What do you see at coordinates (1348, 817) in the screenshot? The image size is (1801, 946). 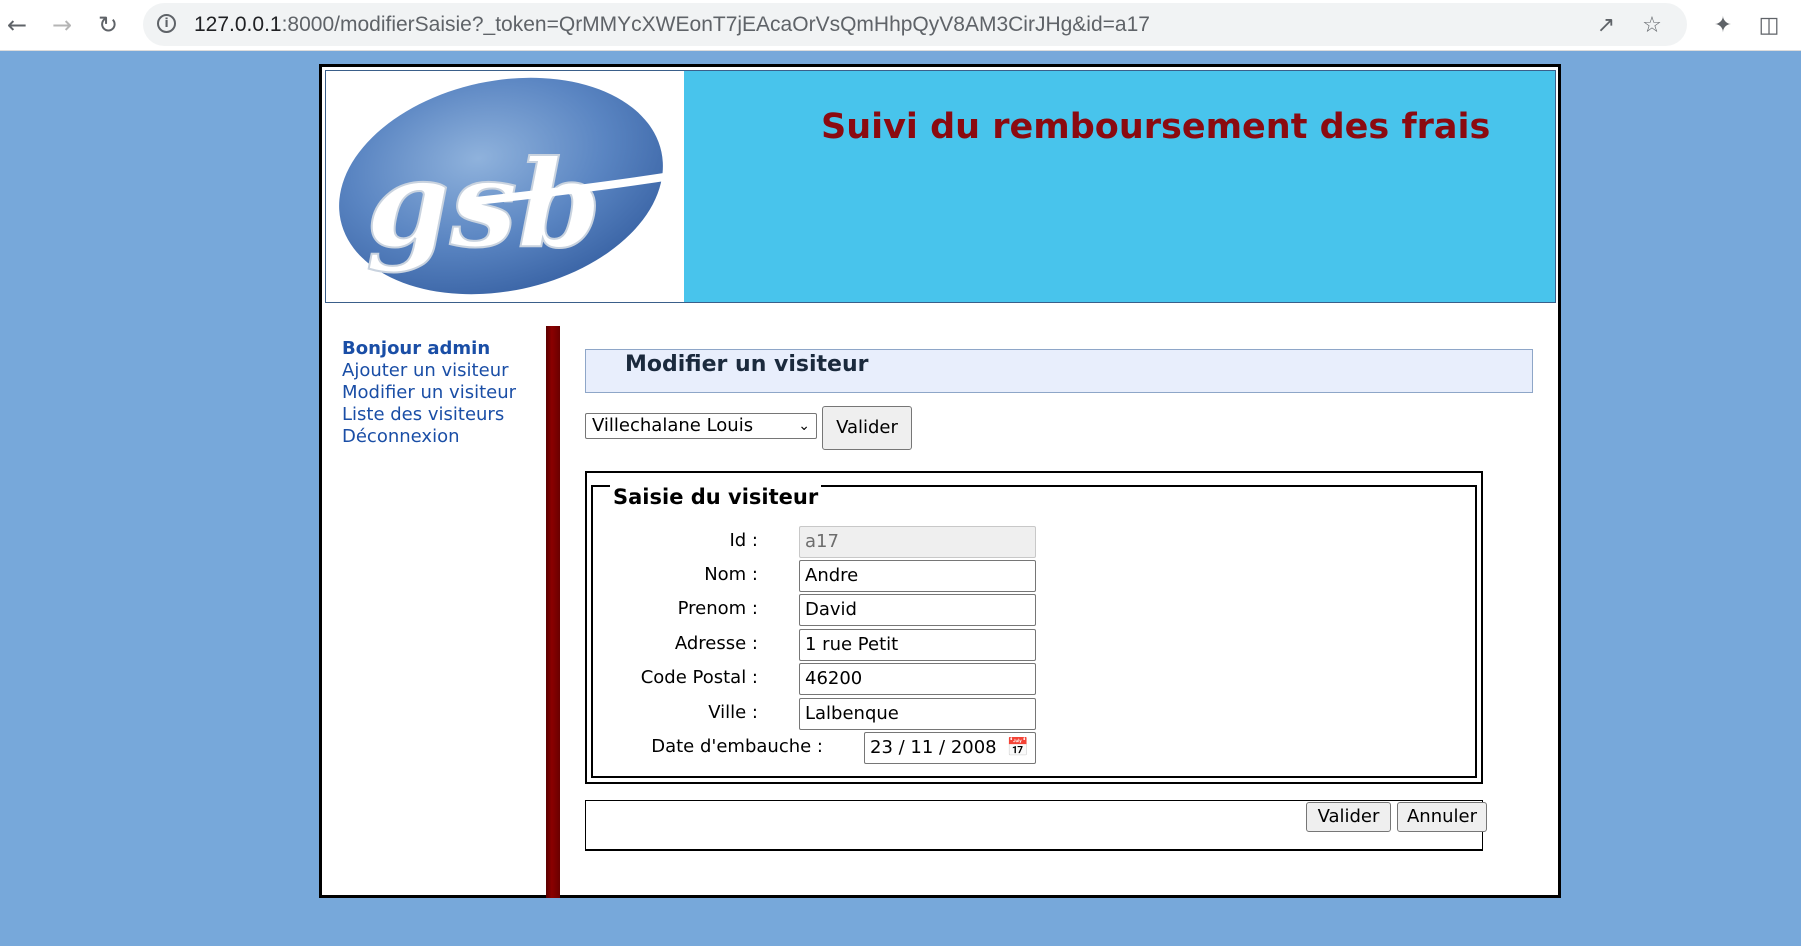 I see `valider-button: Valider` at bounding box center [1348, 817].